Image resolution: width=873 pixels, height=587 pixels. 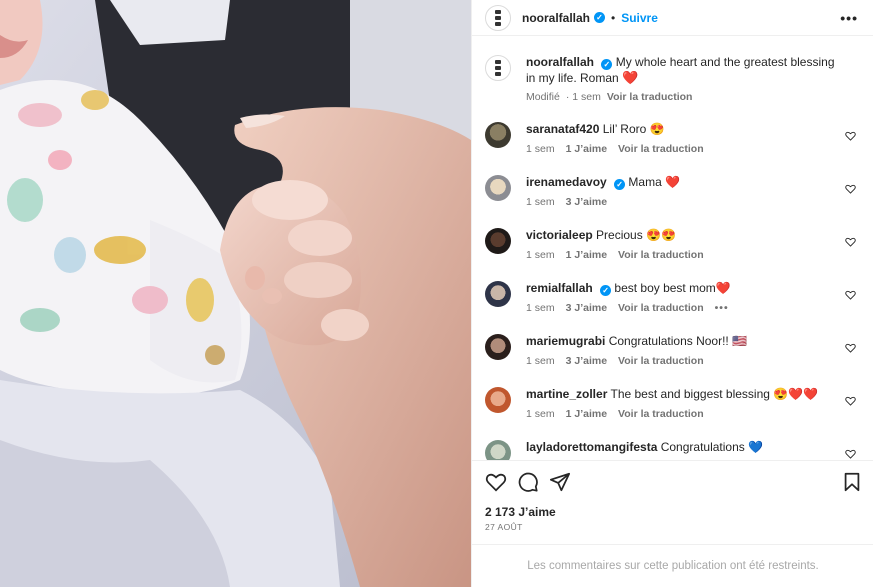 What do you see at coordinates (686, 192) in the screenshot?
I see `comment-body: irenamedavoy ✓ Mama ❤️ 1 sem 3 J’aime` at bounding box center [686, 192].